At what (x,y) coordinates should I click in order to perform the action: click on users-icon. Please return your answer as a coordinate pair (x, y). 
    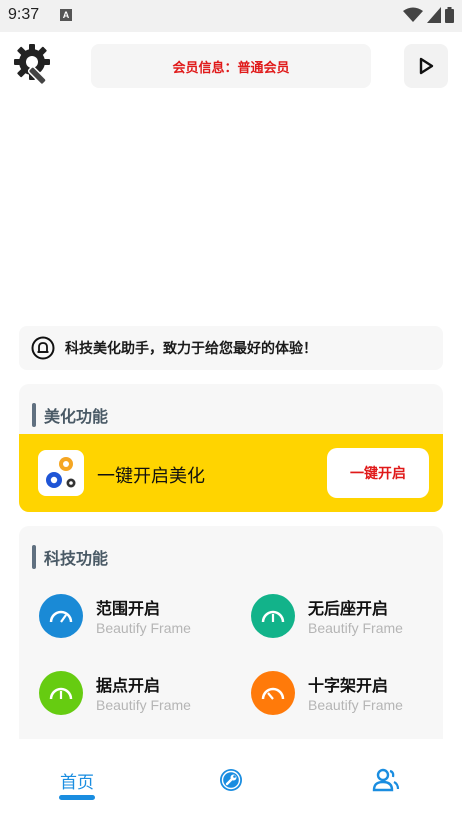
    Looking at the image, I should click on (386, 780).